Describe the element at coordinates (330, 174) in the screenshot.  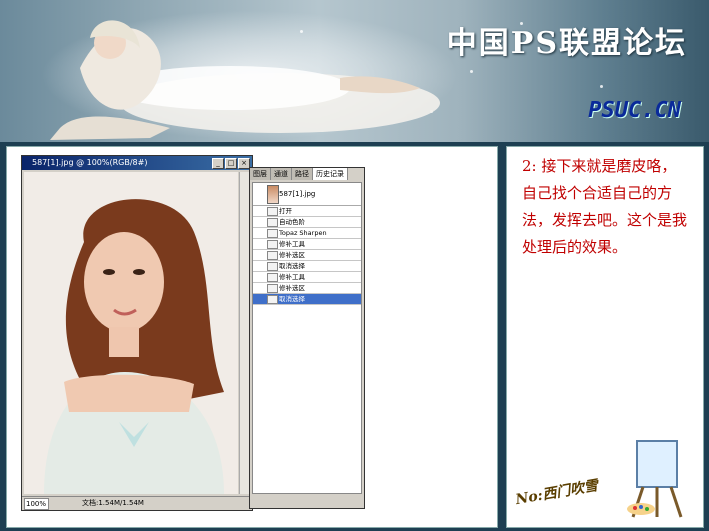
I see `tab-history: 历史记录` at that location.